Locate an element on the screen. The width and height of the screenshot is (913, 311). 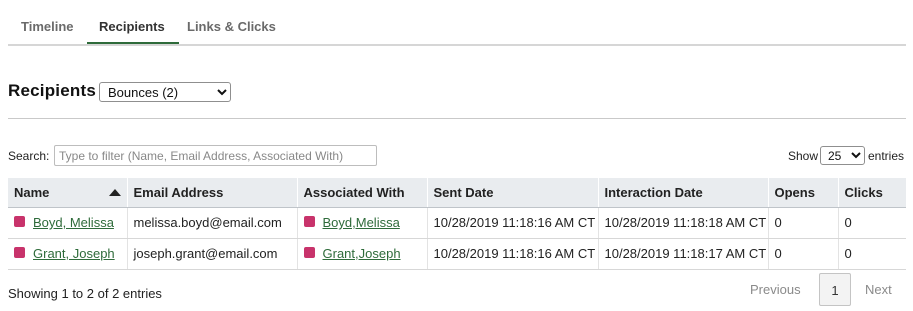
cell-interaction-date: 10/28/2019 11:18:18 AM CT is located at coordinates (683, 223).